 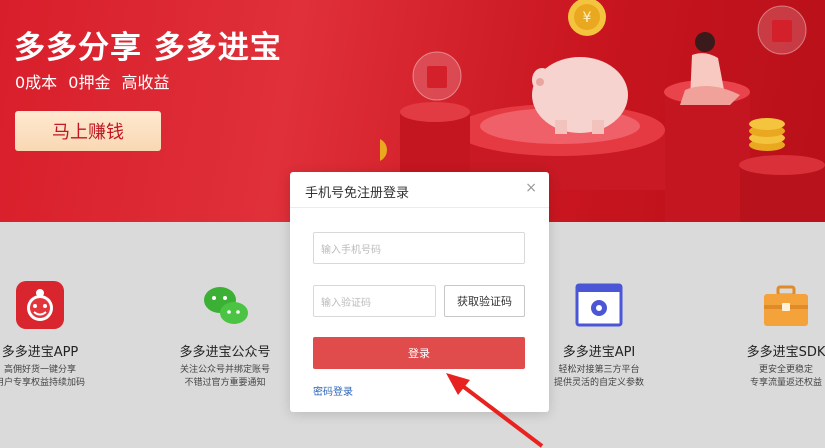 I want to click on hero-subtitle: 0成本 0押金 高收益, so click(x=92, y=82).